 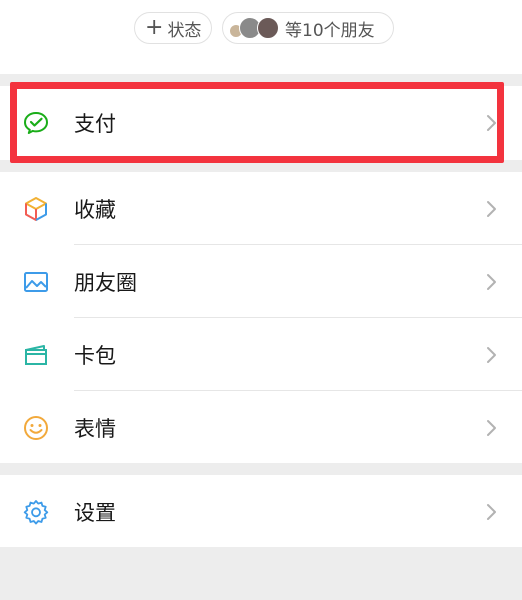 I want to click on friend-avatar, so click(x=268, y=28).